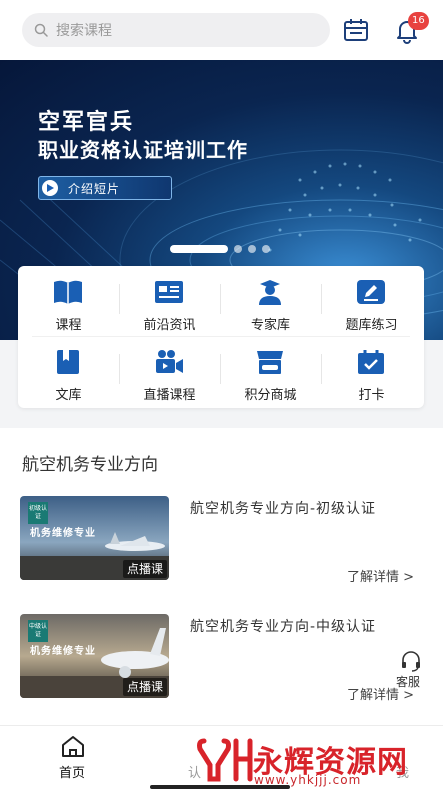  I want to click on search-icon, so click(41, 30).